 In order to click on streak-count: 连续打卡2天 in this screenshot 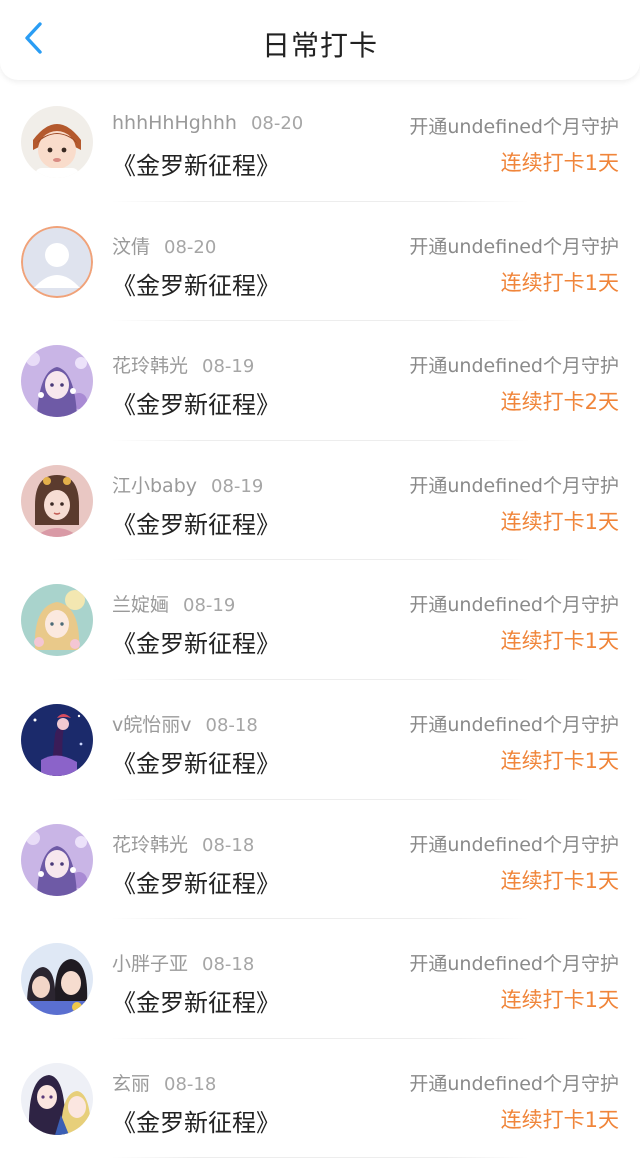, I will do `click(559, 402)`.